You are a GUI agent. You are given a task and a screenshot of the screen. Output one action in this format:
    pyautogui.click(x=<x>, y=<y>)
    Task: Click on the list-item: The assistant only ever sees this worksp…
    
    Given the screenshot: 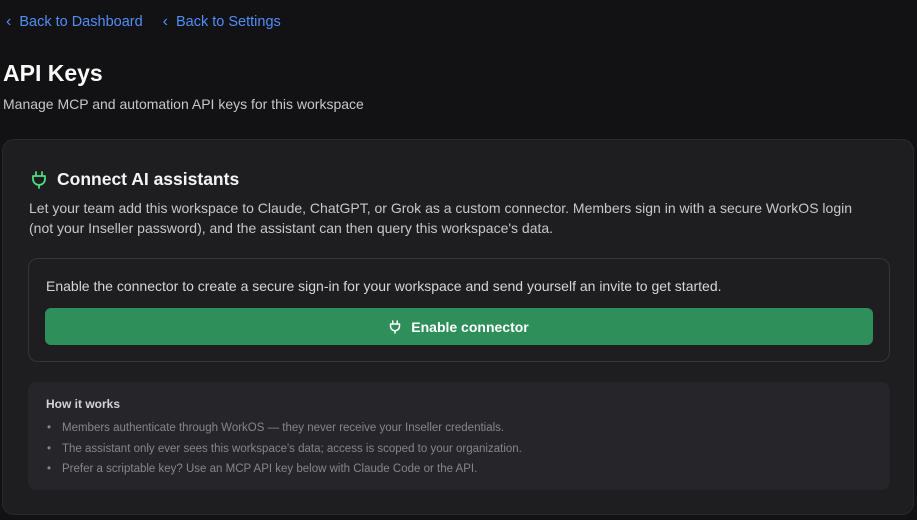 What is the action you would take?
    pyautogui.click(x=284, y=449)
    